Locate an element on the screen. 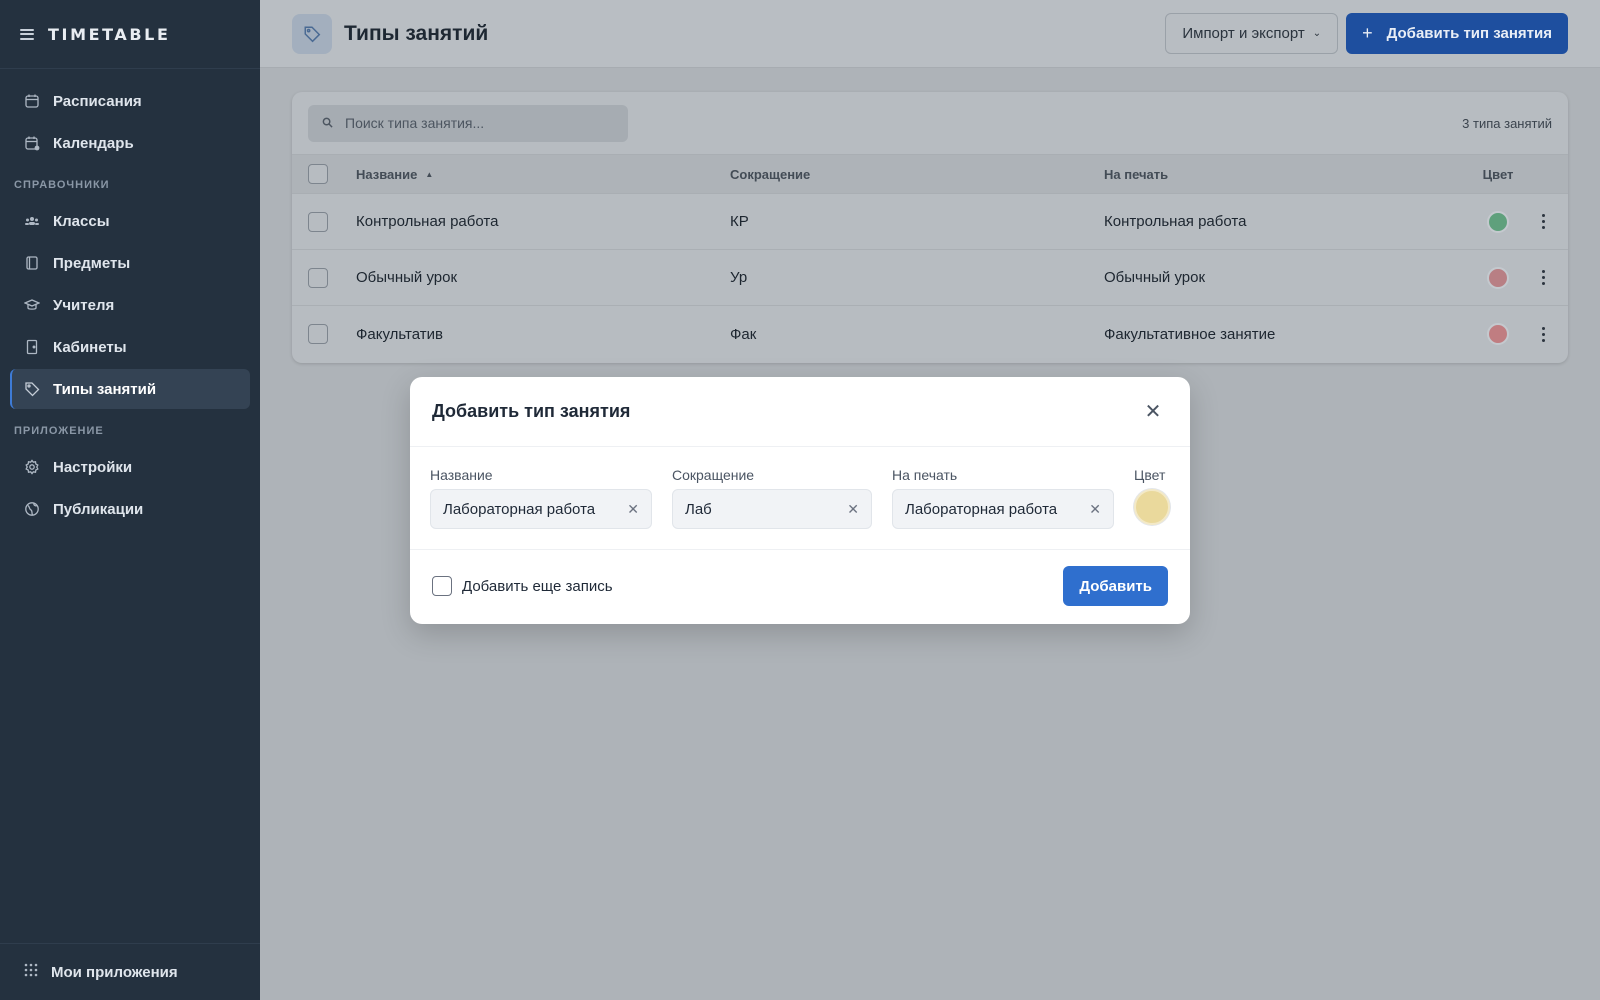  page-title: Типы занятий is located at coordinates (416, 33).